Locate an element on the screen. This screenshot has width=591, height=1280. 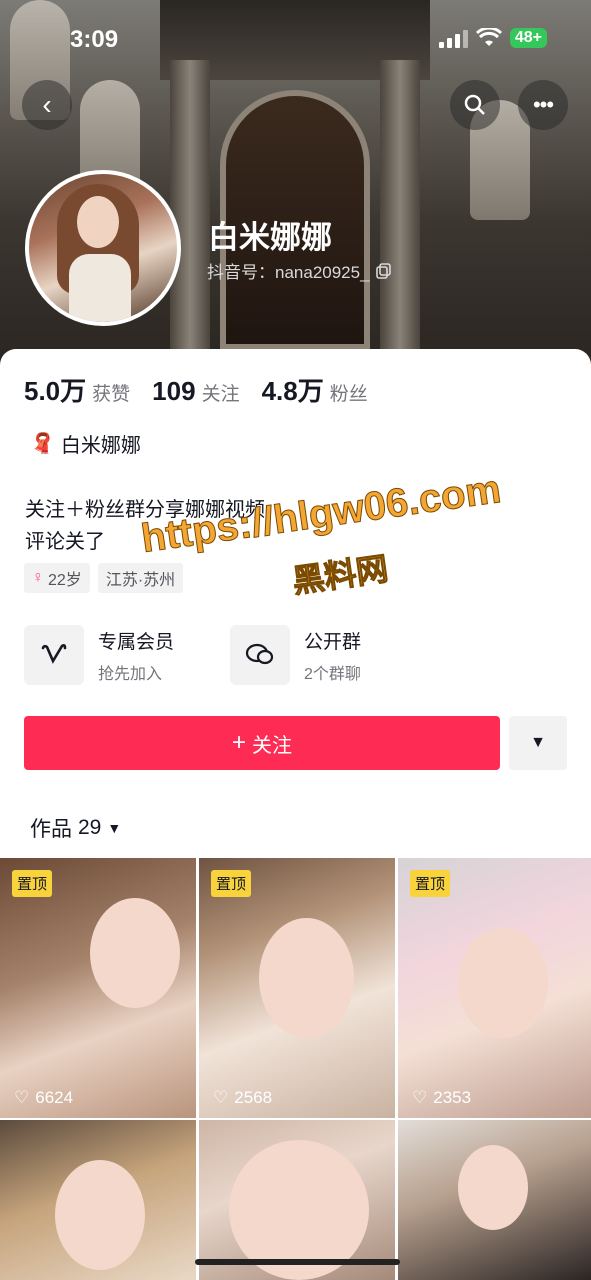
feature-entries: 专属会员 抢先加入 公开群 2个群聊 is located at coordinates (230, 655).